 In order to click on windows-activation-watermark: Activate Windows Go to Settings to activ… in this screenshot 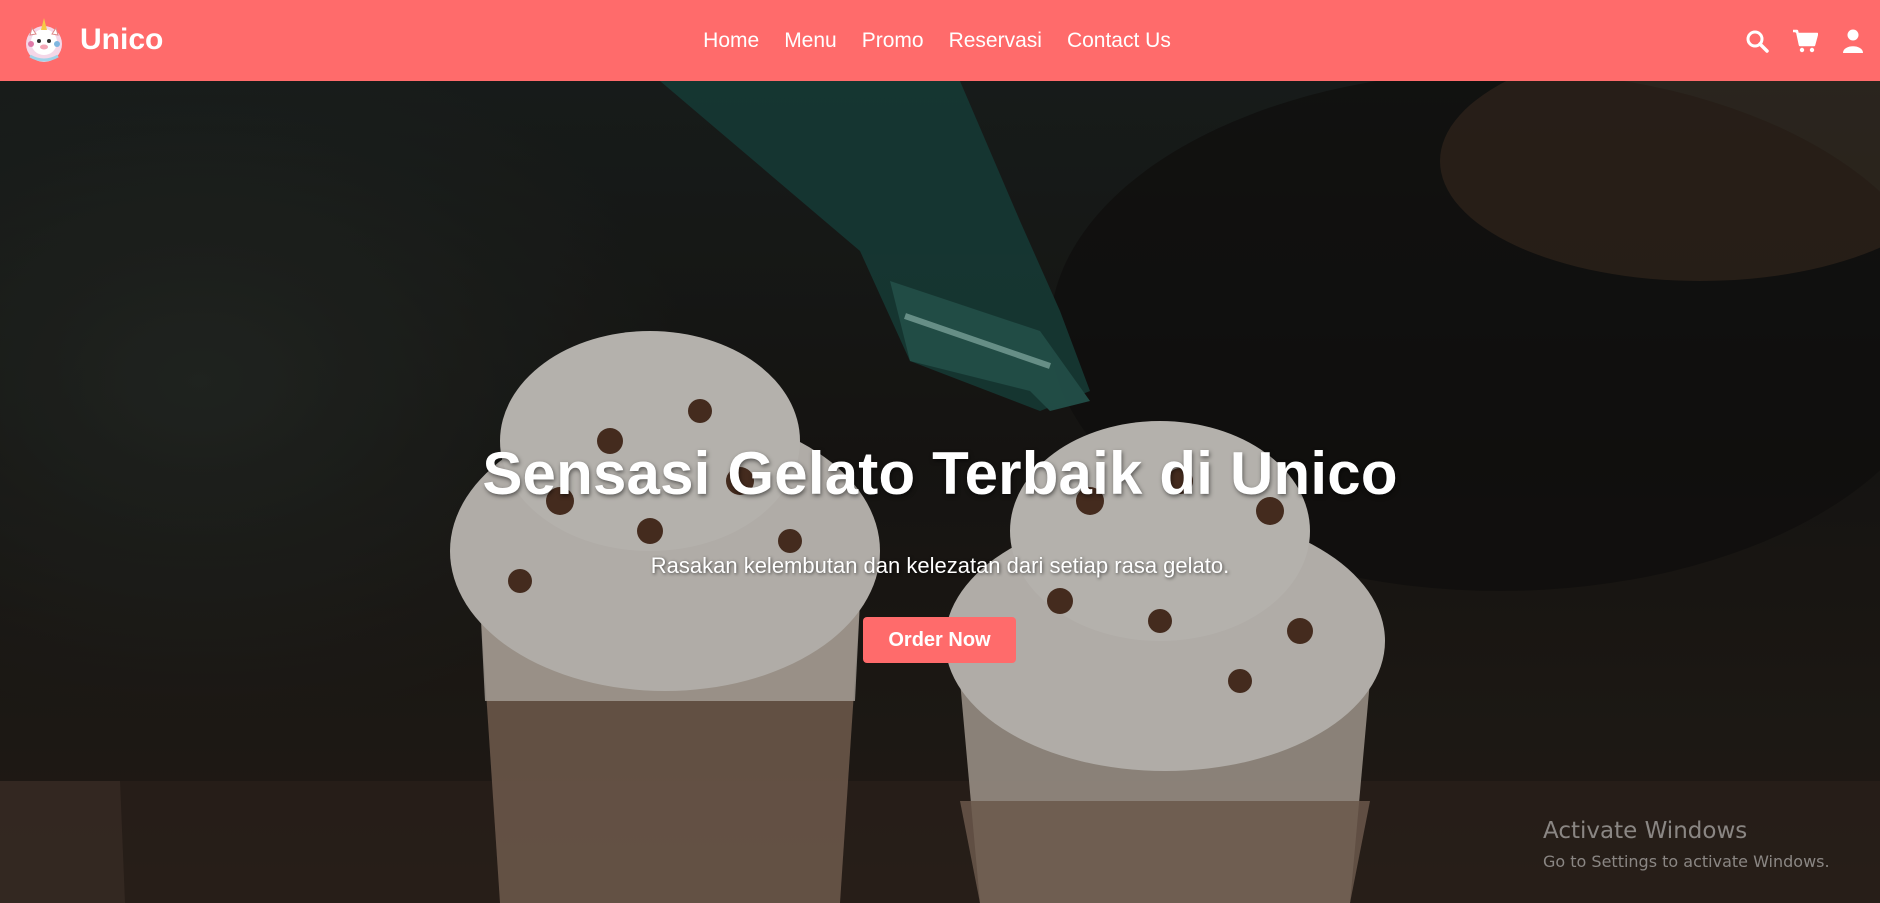, I will do `click(1686, 844)`.